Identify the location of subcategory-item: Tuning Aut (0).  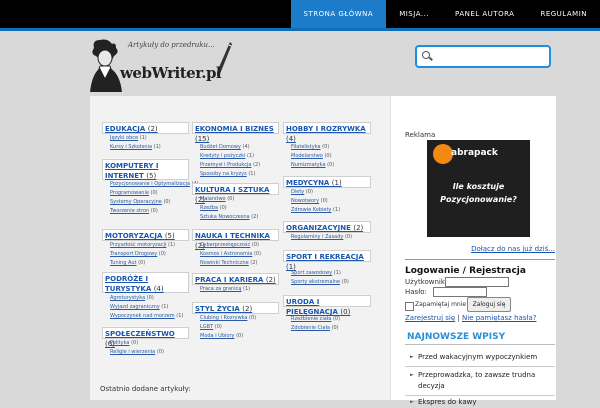
(142, 263).